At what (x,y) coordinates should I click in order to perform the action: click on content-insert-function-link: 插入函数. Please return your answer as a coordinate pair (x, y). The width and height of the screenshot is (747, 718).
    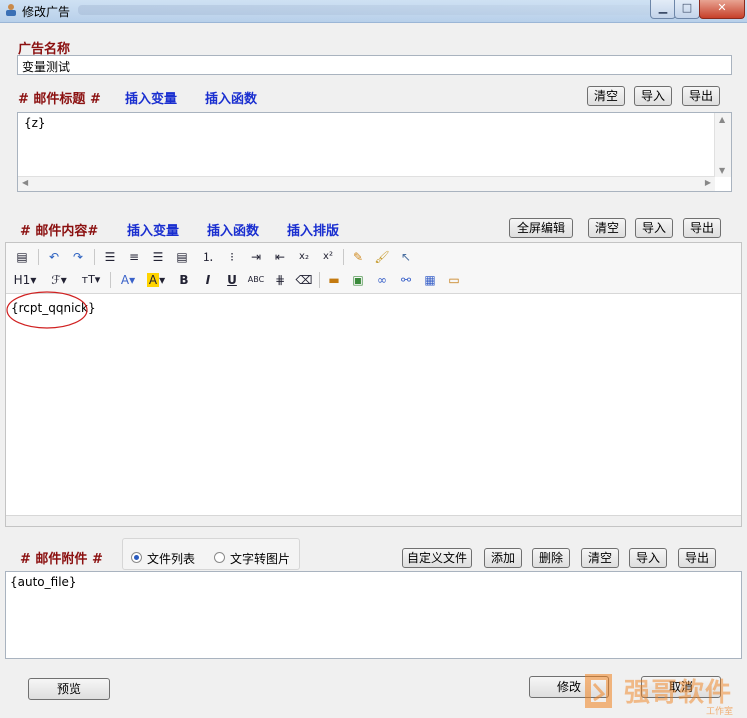
    Looking at the image, I should click on (233, 229).